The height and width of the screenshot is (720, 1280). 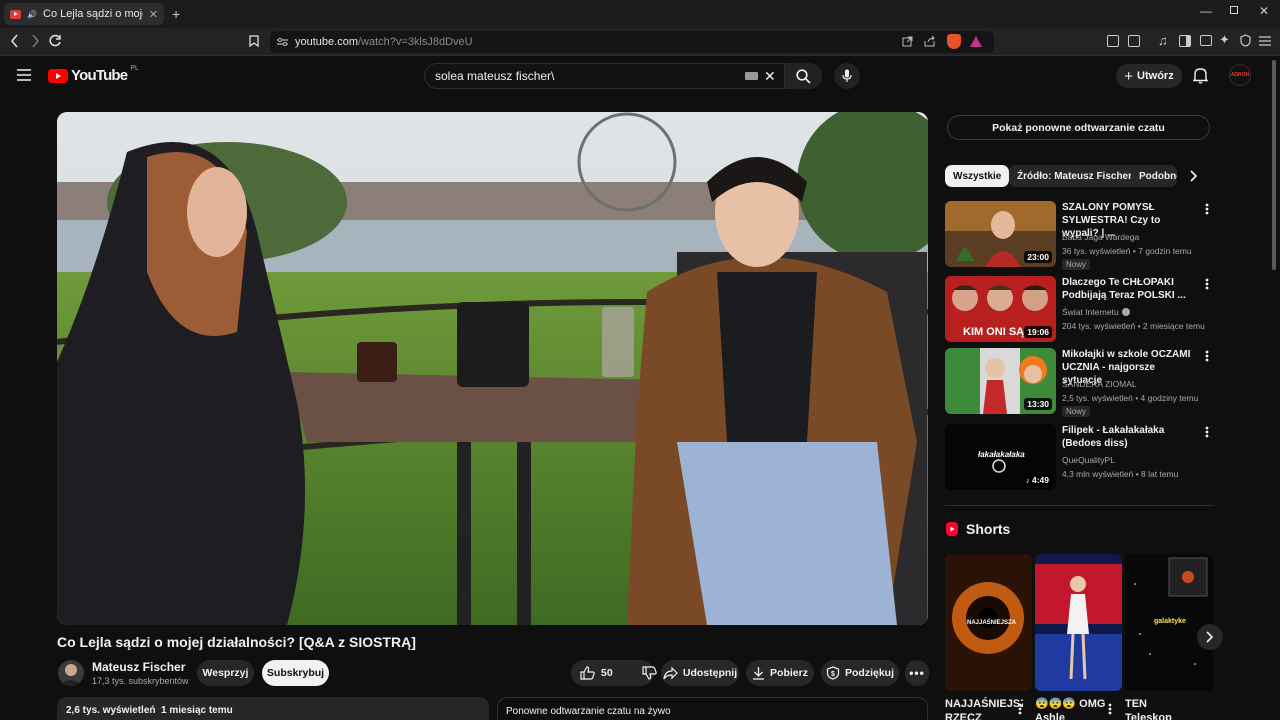 What do you see at coordinates (977, 176) in the screenshot?
I see `chip-all: Wszystkie` at bounding box center [977, 176].